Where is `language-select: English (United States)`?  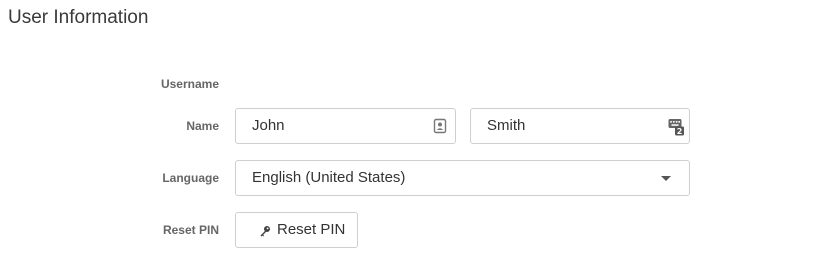 language-select: English (United States) is located at coordinates (462, 178).